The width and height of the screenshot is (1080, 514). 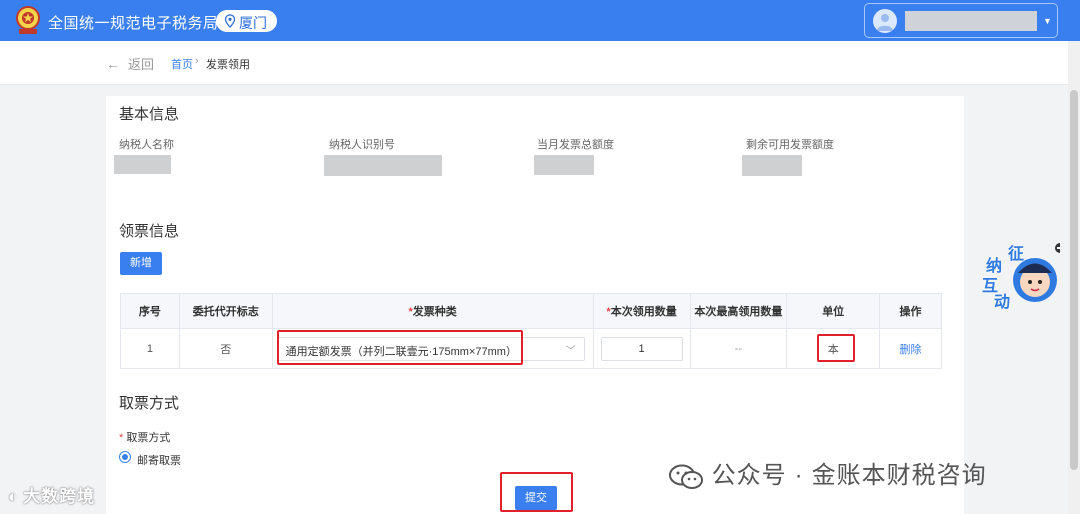 I want to click on mascot-char-zheng: 征, so click(x=1016, y=254).